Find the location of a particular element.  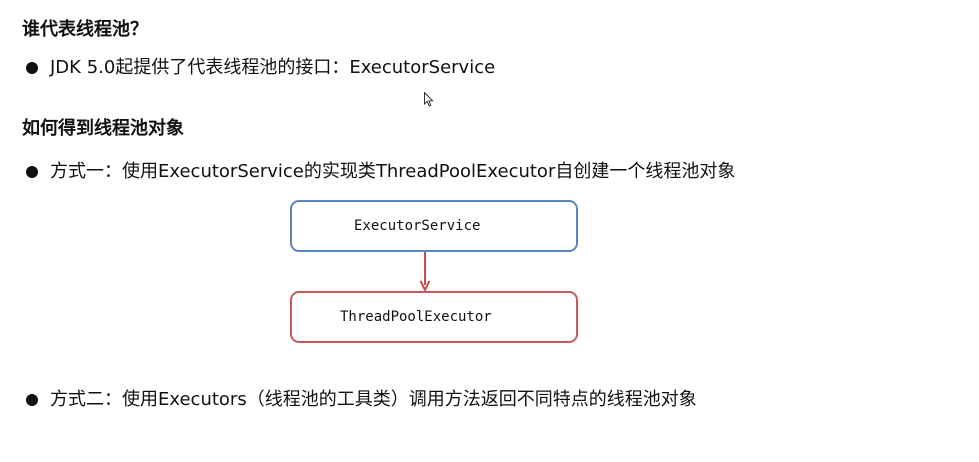

section-title-who-represents-pool: 谁代表线程池？ is located at coordinates (85, 29).